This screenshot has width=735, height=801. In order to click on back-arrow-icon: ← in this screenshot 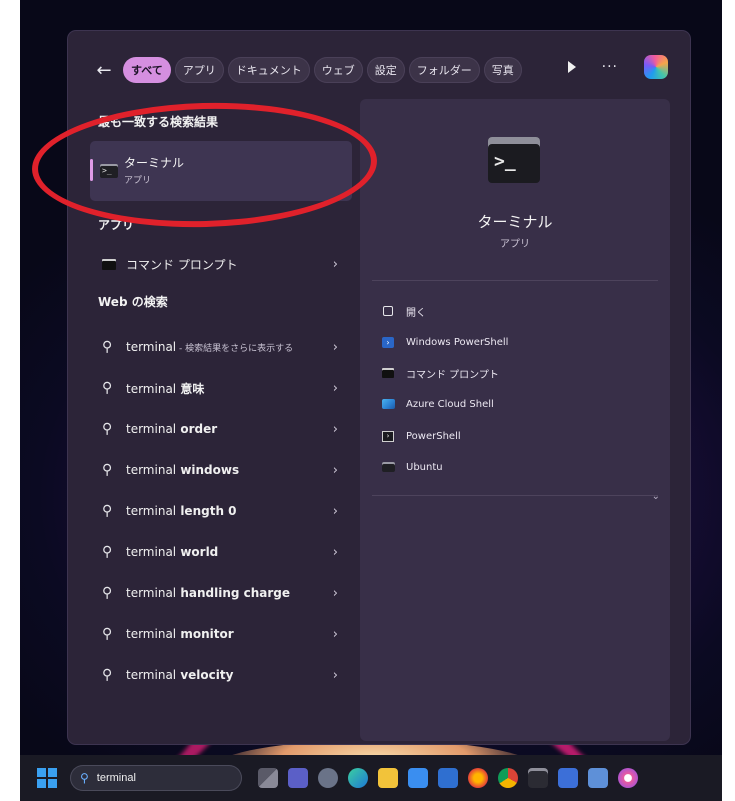, I will do `click(104, 70)`.